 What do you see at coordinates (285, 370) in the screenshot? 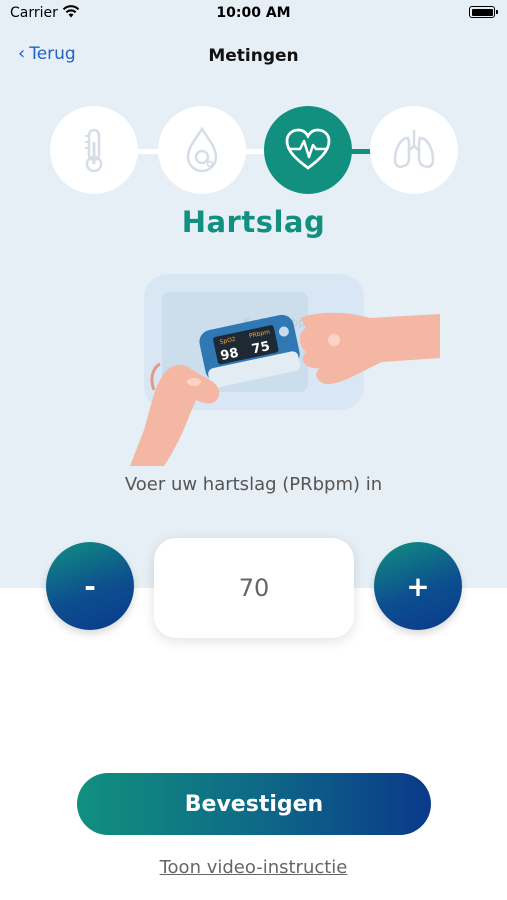
I see `pulse-oximeter-illustration: SpO2 PRbpm SpO2 PRbpm 98 75` at bounding box center [285, 370].